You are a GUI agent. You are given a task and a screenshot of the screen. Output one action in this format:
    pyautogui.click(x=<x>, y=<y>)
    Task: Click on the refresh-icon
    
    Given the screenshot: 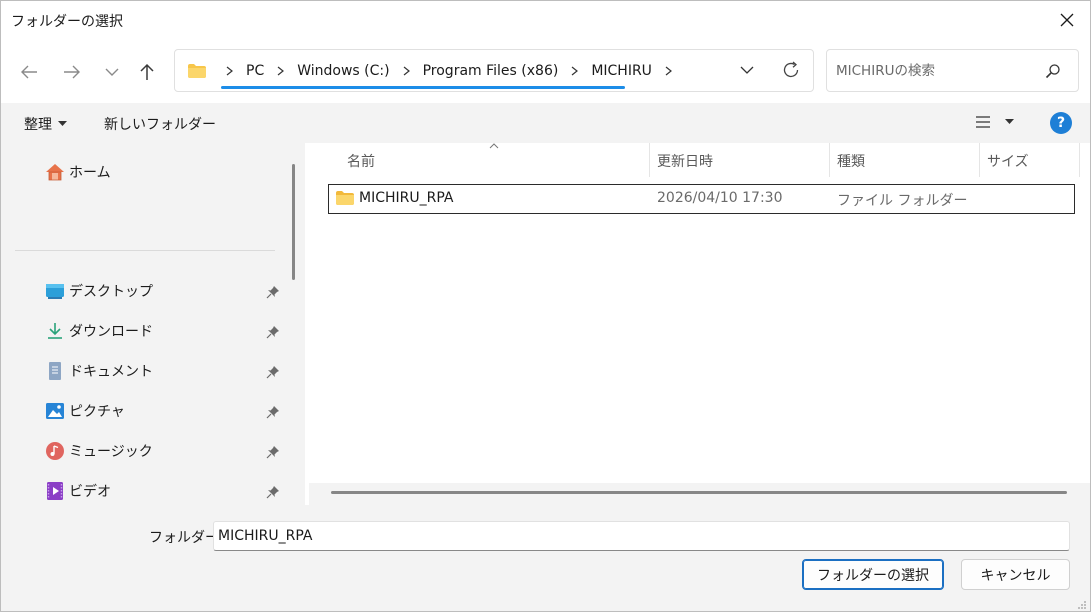 What is the action you would take?
    pyautogui.click(x=791, y=69)
    